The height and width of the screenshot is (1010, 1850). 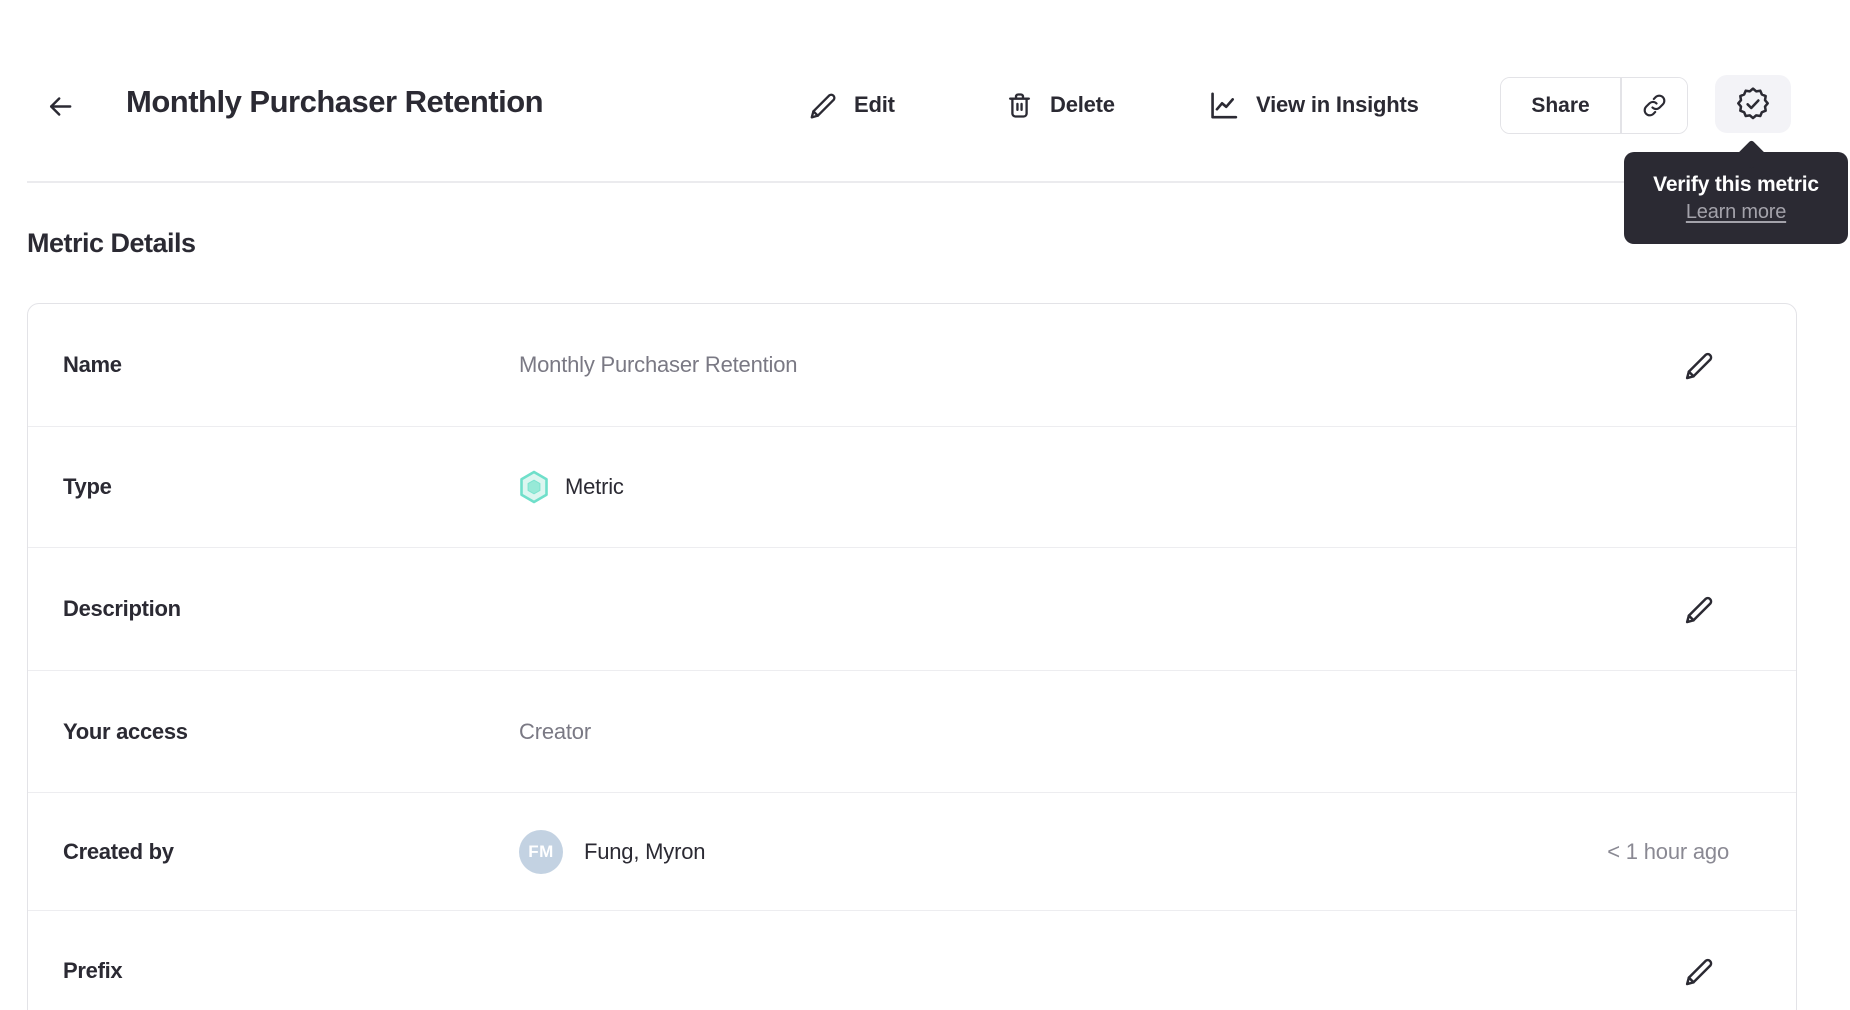 What do you see at coordinates (122, 608) in the screenshot?
I see `description-label: Description` at bounding box center [122, 608].